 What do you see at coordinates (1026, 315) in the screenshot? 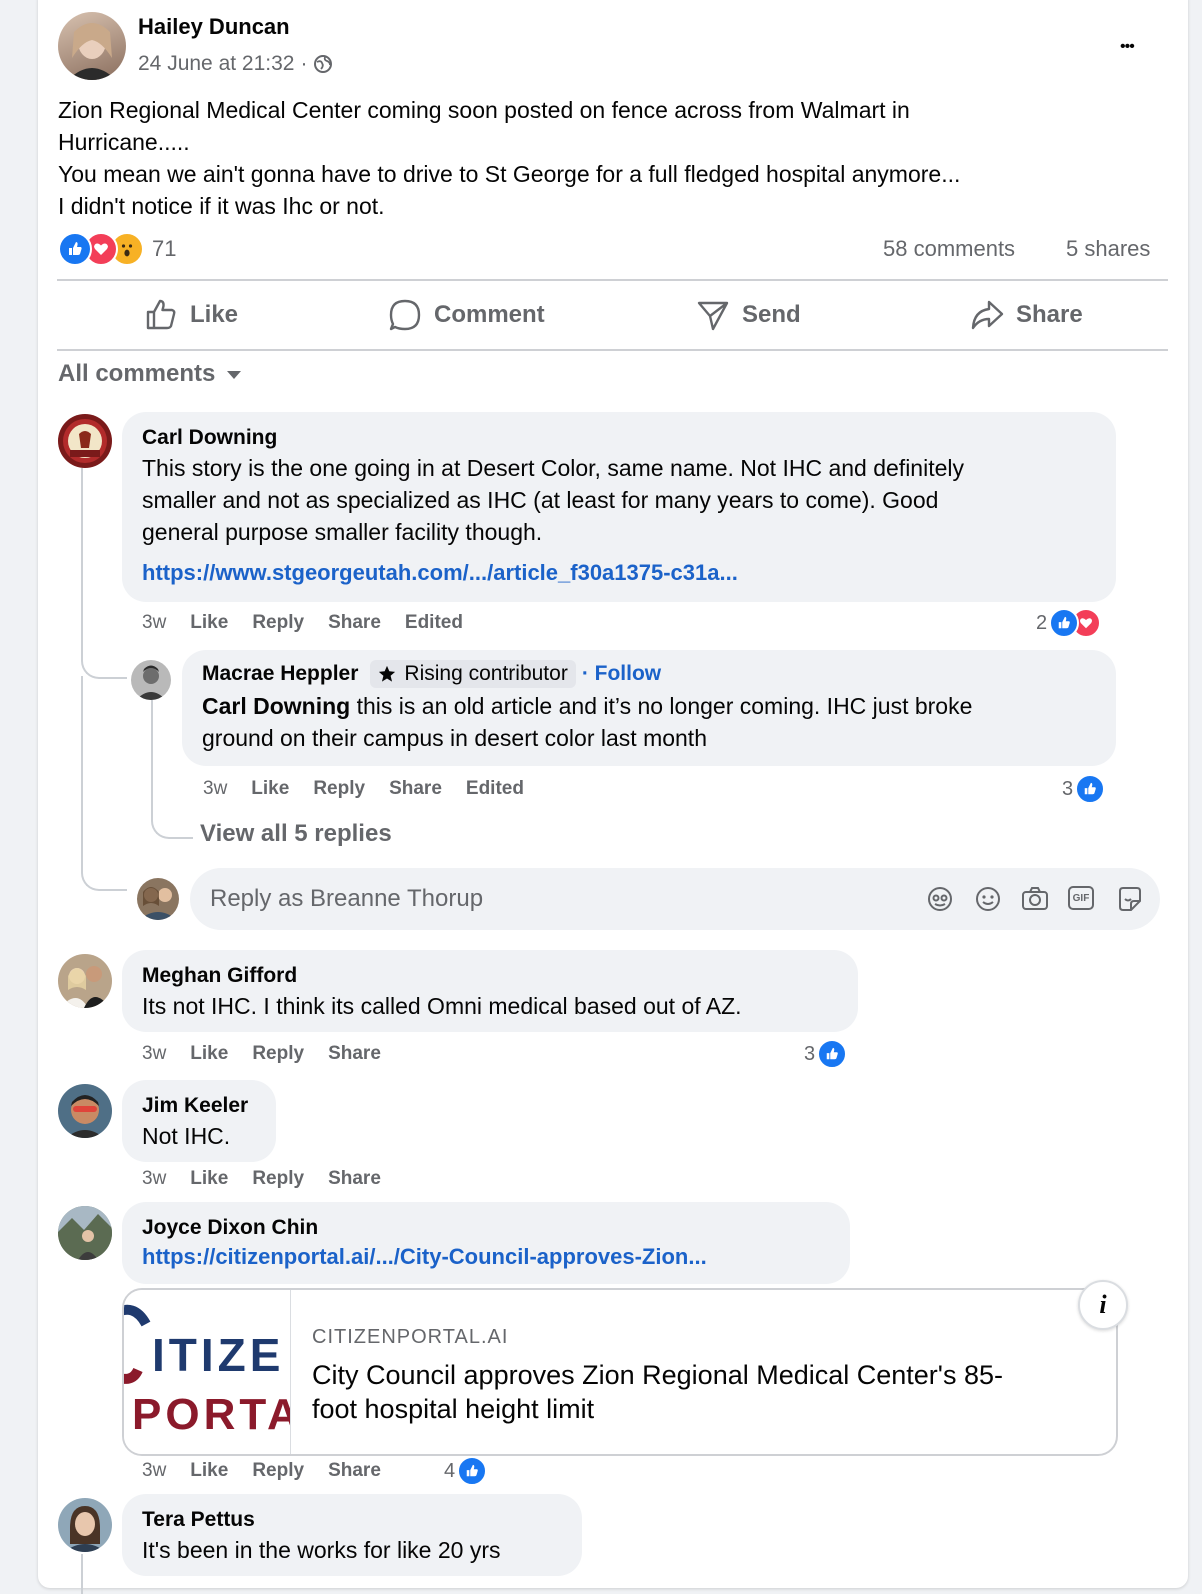
I see `share-button: Share` at bounding box center [1026, 315].